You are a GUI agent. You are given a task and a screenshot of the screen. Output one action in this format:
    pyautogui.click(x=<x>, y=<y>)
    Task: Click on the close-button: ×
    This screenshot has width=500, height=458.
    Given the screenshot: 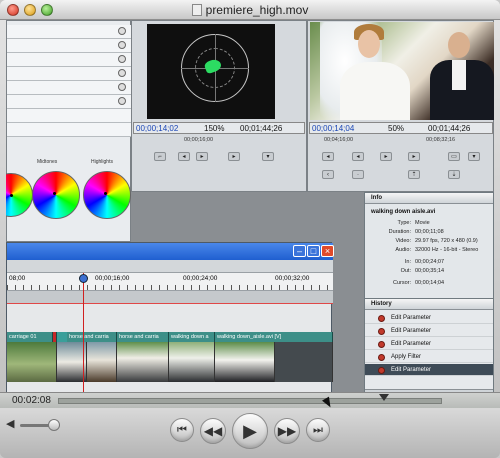 What is the action you would take?
    pyautogui.click(x=327, y=251)
    